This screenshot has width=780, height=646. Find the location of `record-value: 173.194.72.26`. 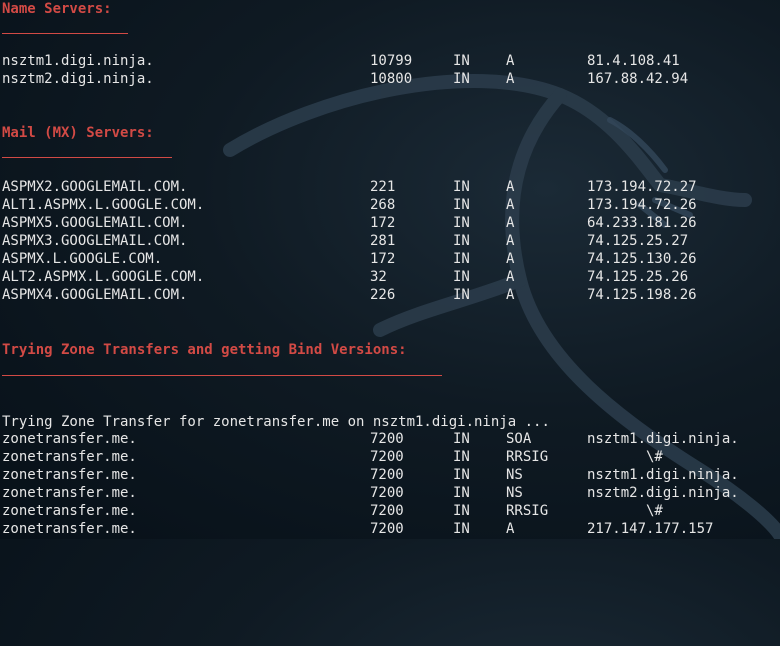

record-value: 173.194.72.26 is located at coordinates (642, 205).